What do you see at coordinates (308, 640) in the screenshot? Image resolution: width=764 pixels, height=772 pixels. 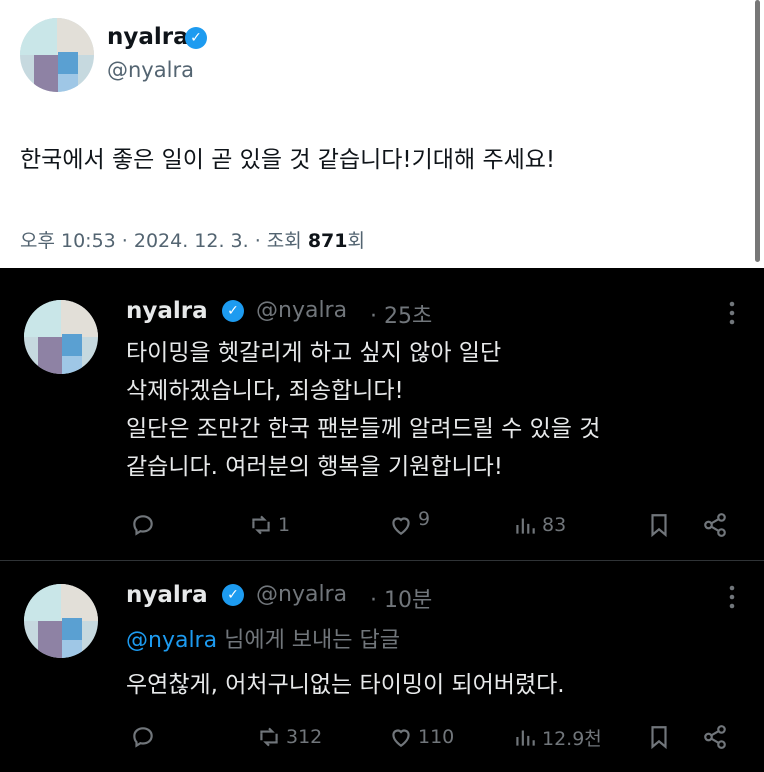 I see `reply-to-suffix: 님에게 보내는 답글` at bounding box center [308, 640].